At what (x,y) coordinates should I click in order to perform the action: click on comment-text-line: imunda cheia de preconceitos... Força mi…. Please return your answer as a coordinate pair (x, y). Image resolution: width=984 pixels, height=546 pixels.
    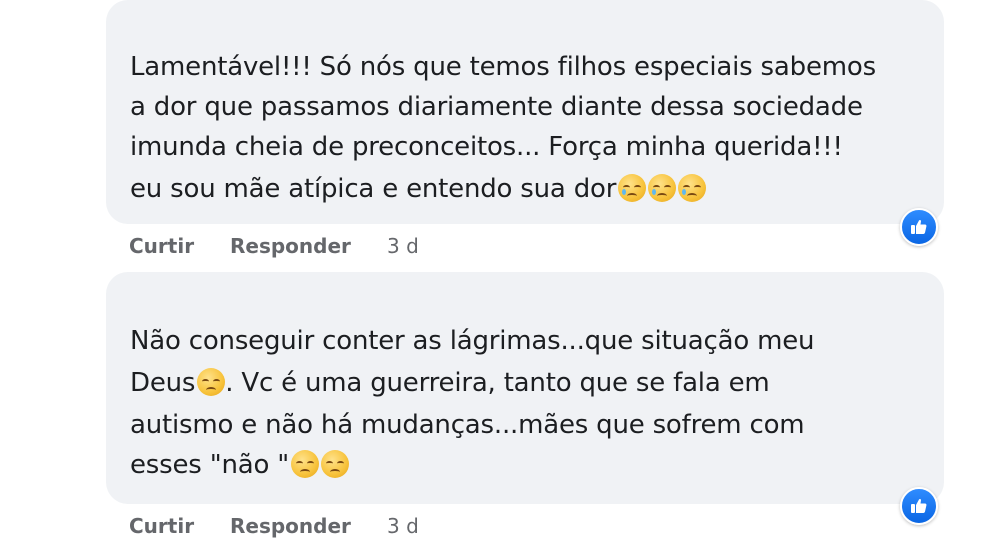
    Looking at the image, I should click on (486, 147).